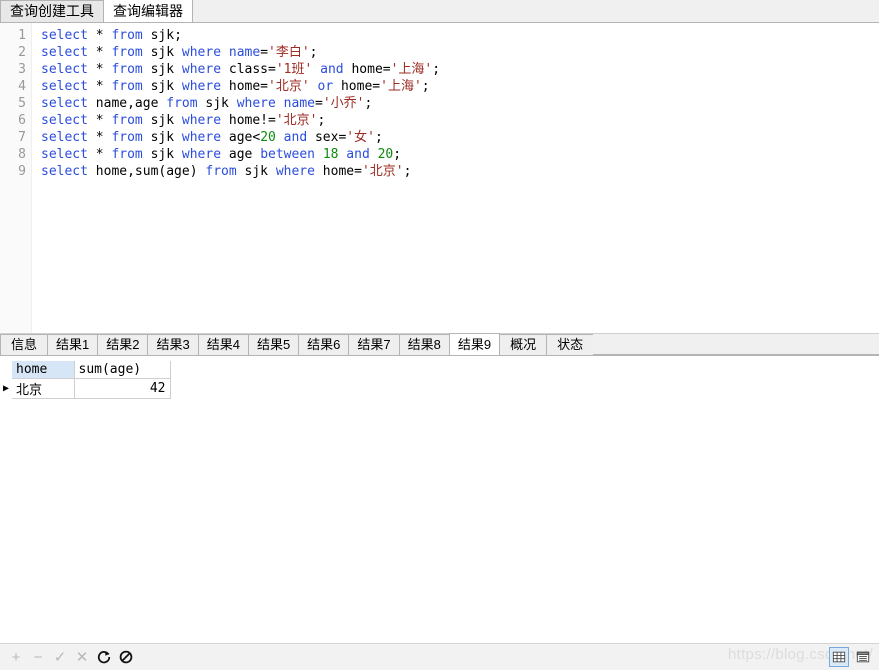  Describe the element at coordinates (73, 344) in the screenshot. I see `result-tab-结果1: 结果1` at that location.